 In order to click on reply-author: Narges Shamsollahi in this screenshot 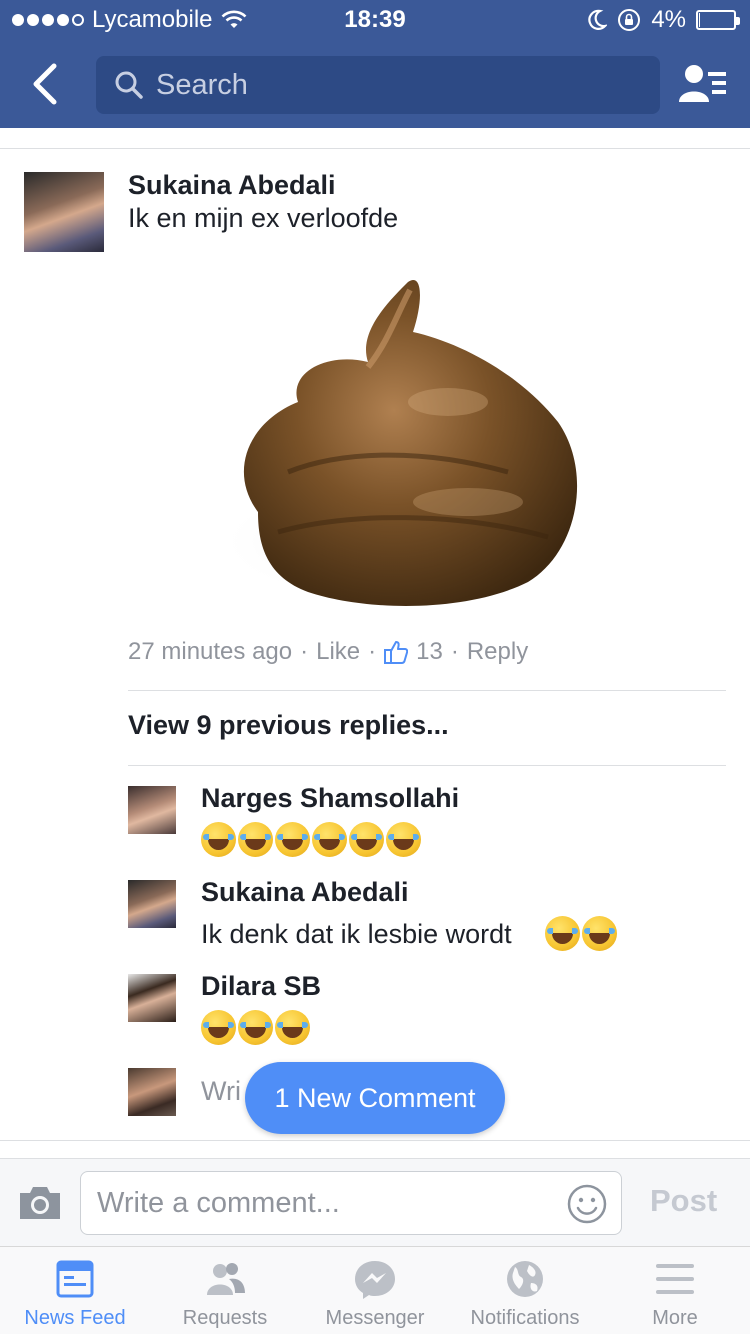, I will do `click(330, 798)`.